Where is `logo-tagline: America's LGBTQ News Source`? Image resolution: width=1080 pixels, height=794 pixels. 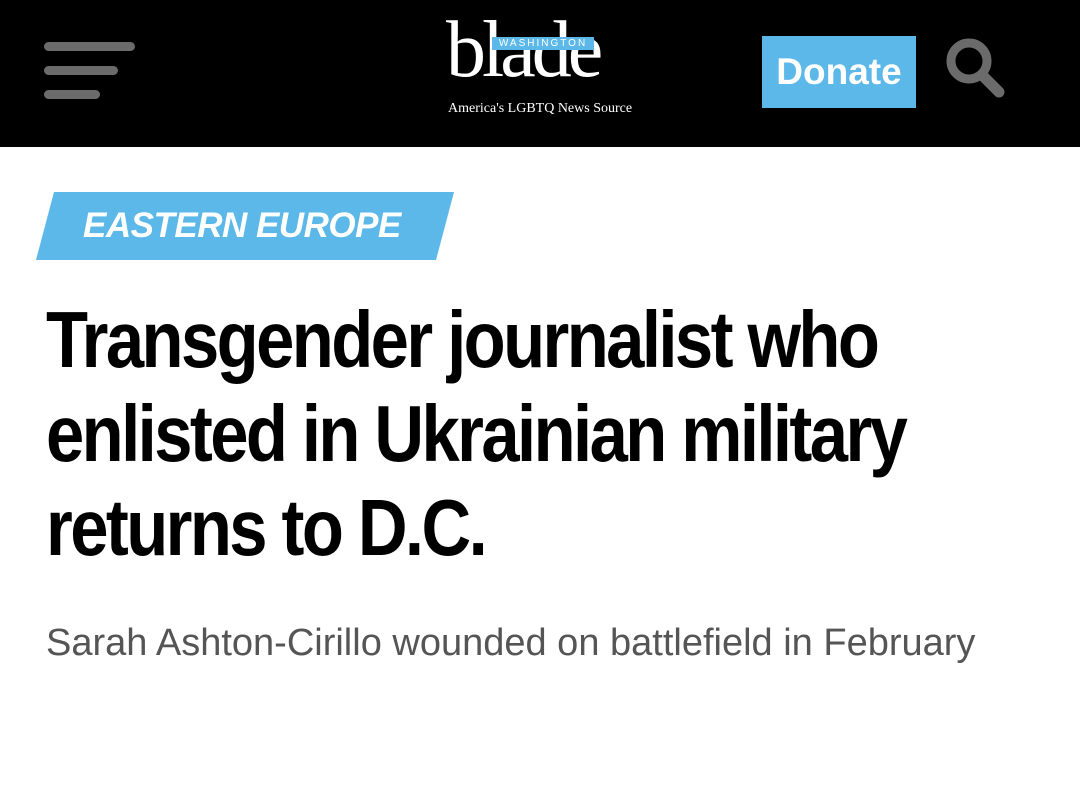
logo-tagline: America's LGBTQ News Source is located at coordinates (540, 108).